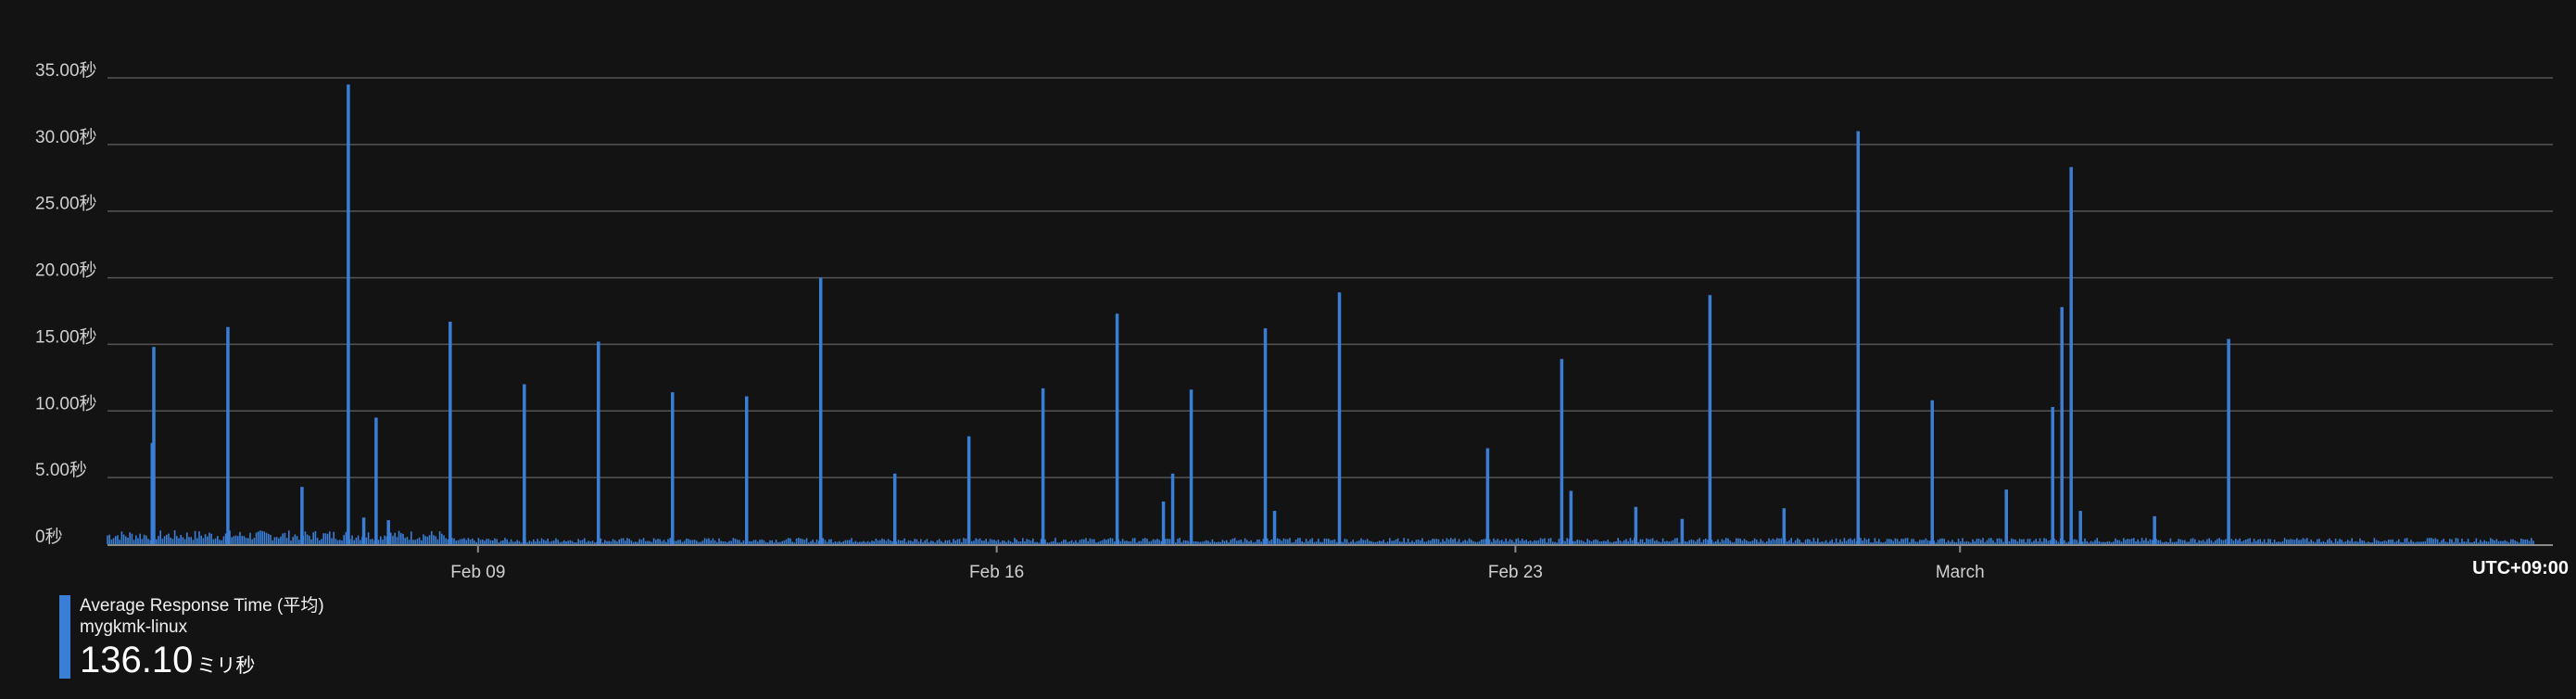  What do you see at coordinates (66, 403) in the screenshot?
I see `y-tick-label: 10.00秒` at bounding box center [66, 403].